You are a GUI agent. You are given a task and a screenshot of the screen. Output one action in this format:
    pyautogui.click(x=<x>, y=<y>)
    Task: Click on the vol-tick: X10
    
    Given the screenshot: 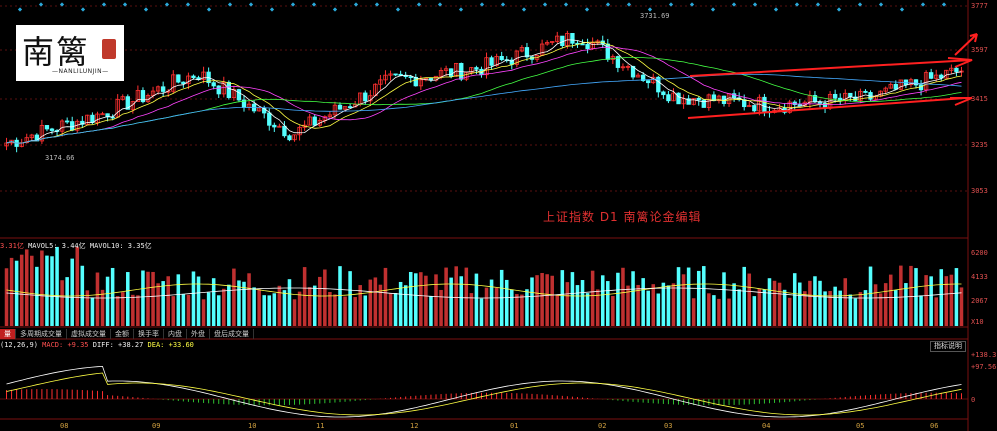 What is the action you would take?
    pyautogui.click(x=977, y=322)
    